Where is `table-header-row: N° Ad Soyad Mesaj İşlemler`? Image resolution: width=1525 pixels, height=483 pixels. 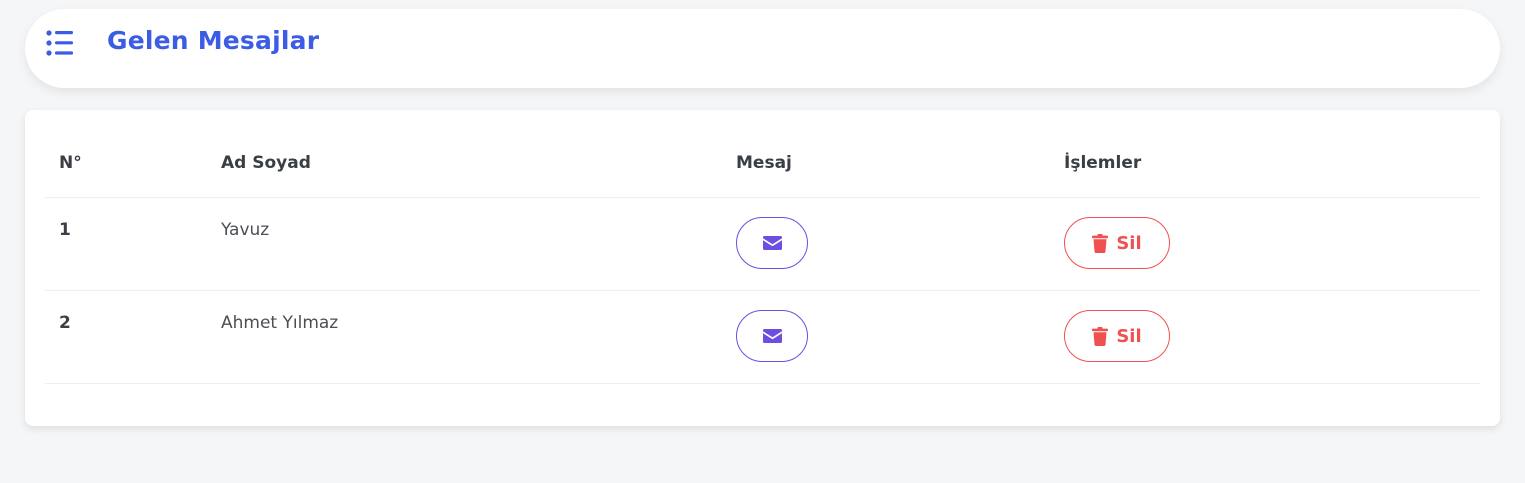 table-header-row: N° Ad Soyad Mesaj İşlemler is located at coordinates (762, 164).